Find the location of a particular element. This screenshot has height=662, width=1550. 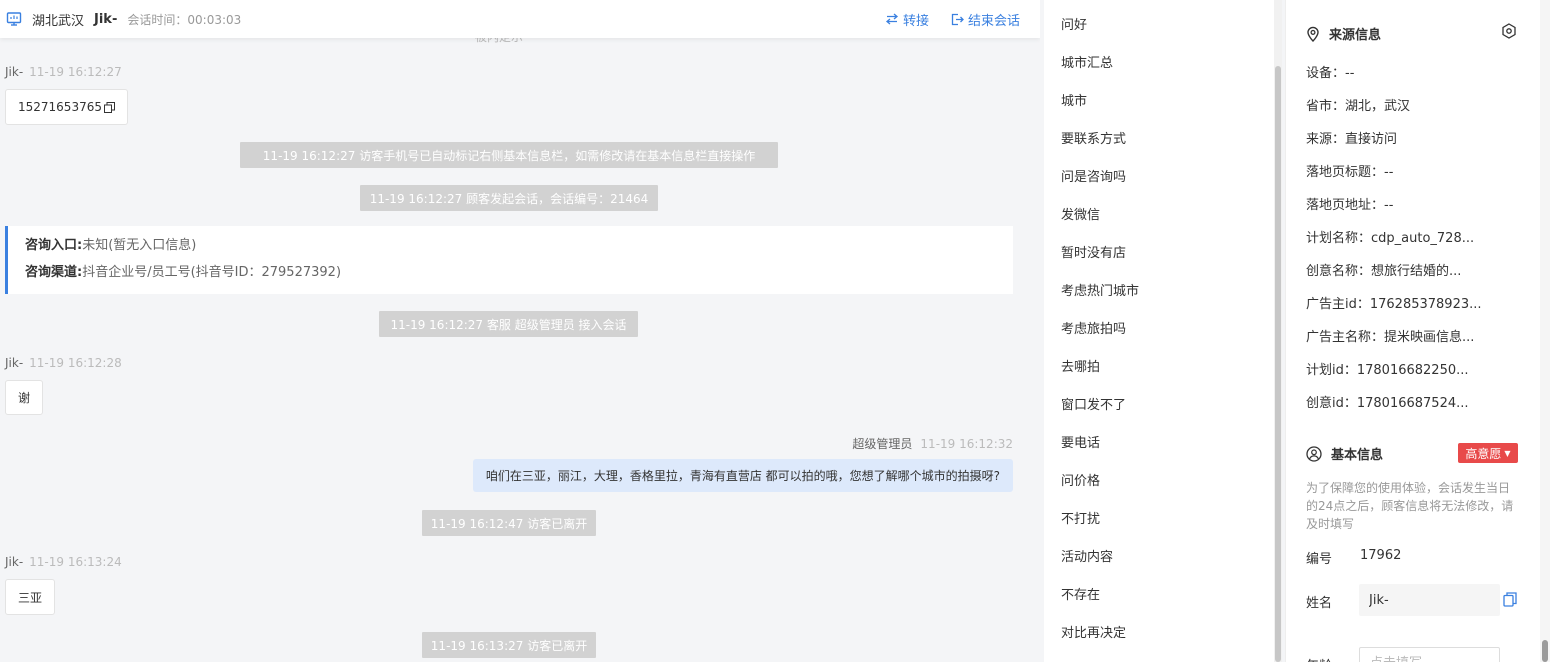

quick-reply-item: 要联系方式 is located at coordinates (1093, 137).